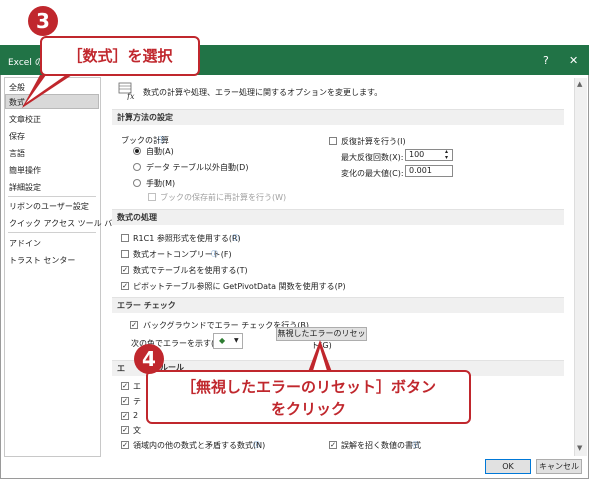 The image size is (589, 479). Describe the element at coordinates (137, 430) in the screenshot. I see `rule-4-label: 文` at that location.